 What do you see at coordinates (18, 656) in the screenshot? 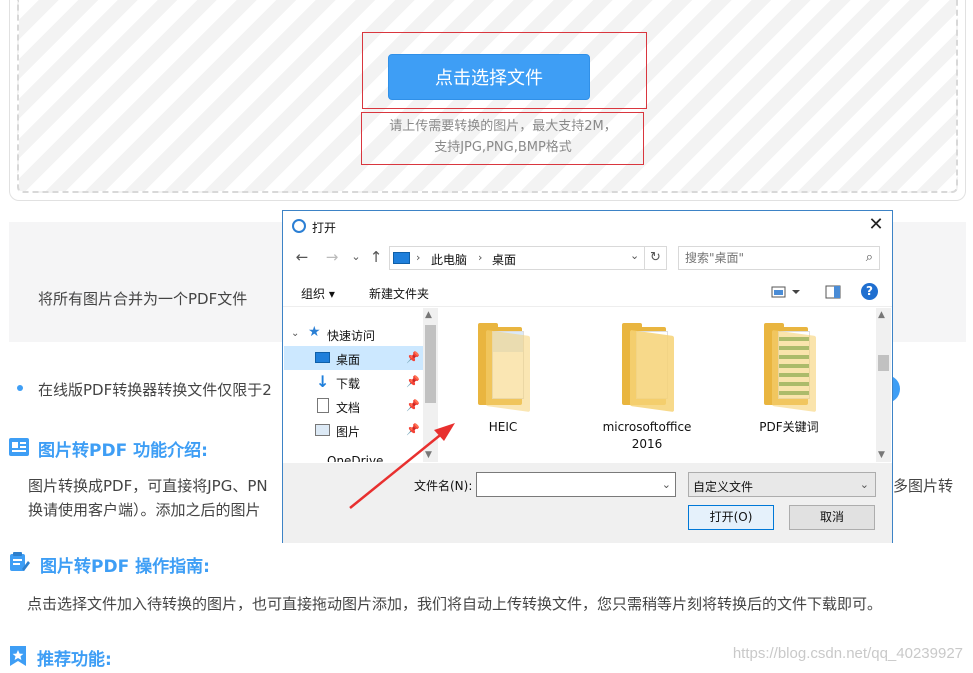
I see `recommend-bookmark-icon` at bounding box center [18, 656].